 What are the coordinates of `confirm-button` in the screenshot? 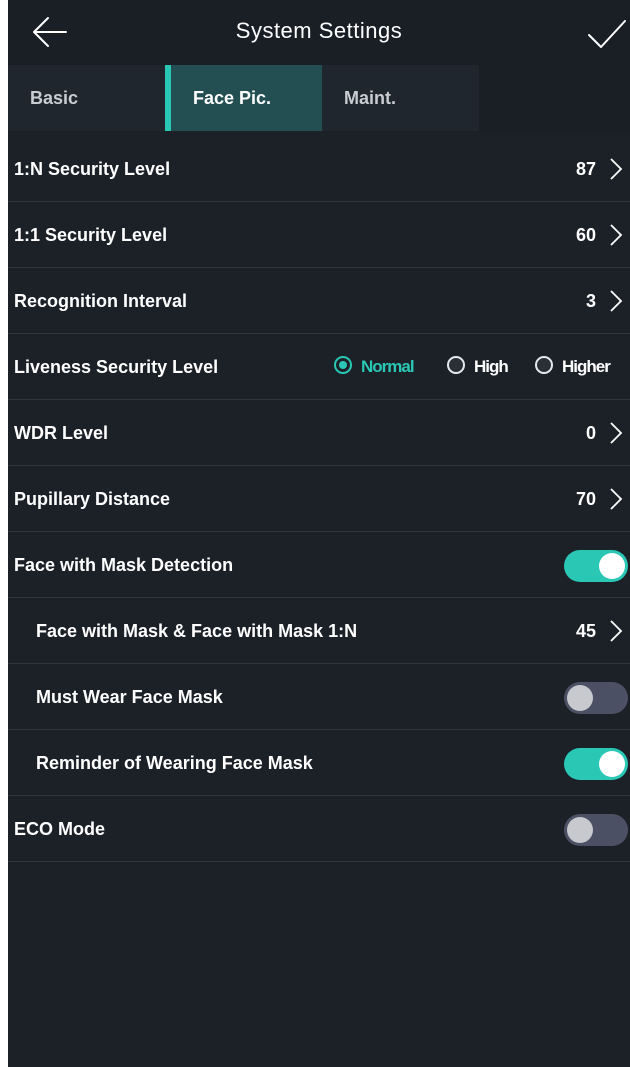 It's located at (607, 34).